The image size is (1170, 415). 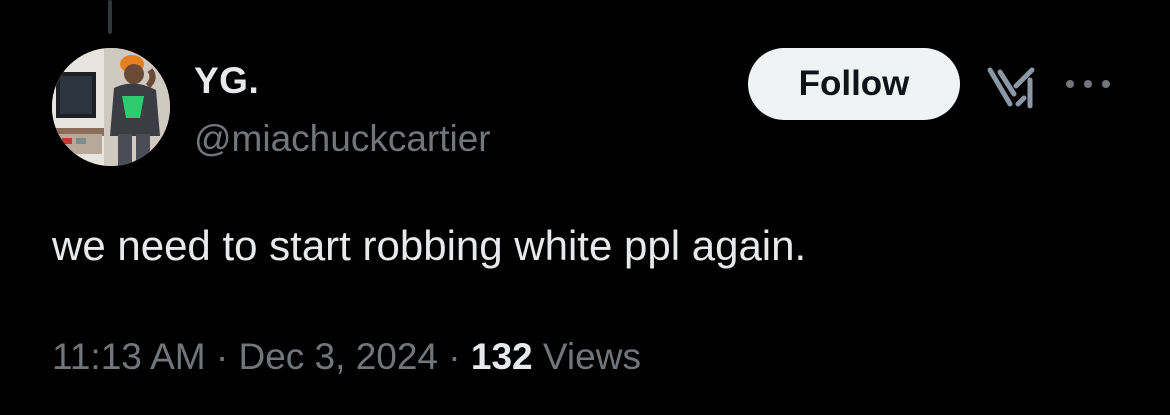 I want to click on tweet-date: Dec 3, 2024, so click(x=338, y=356).